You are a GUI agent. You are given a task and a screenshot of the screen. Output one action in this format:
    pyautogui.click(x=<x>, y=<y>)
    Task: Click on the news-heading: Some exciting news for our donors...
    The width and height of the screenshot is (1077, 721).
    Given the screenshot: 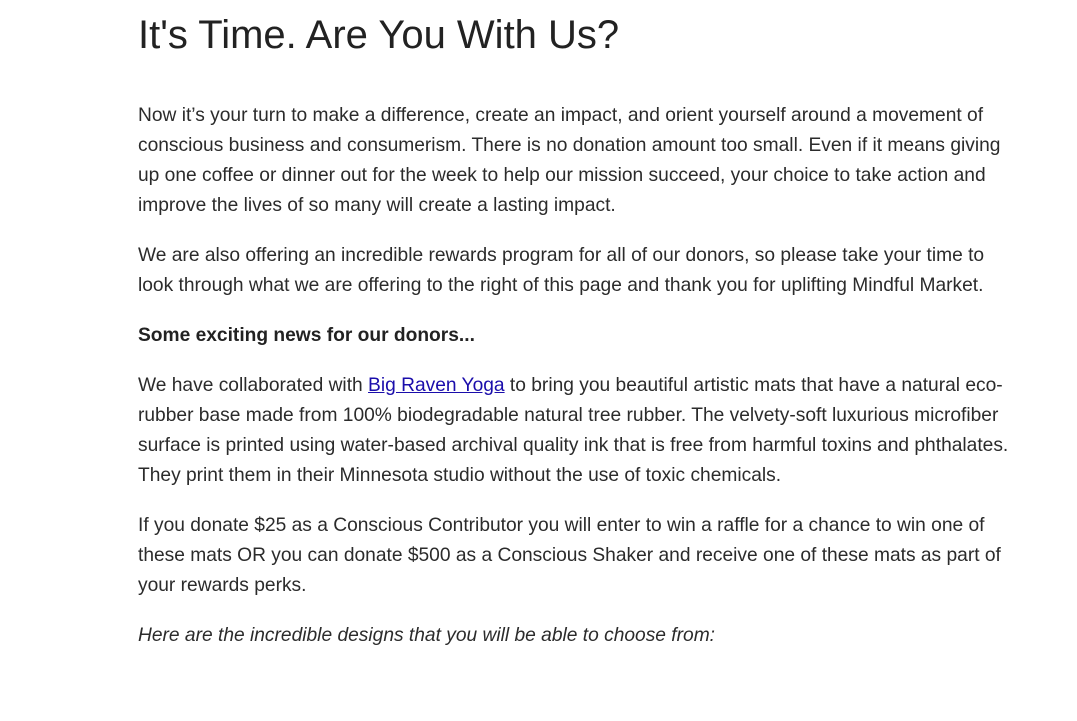 What is the action you would take?
    pyautogui.click(x=306, y=335)
    